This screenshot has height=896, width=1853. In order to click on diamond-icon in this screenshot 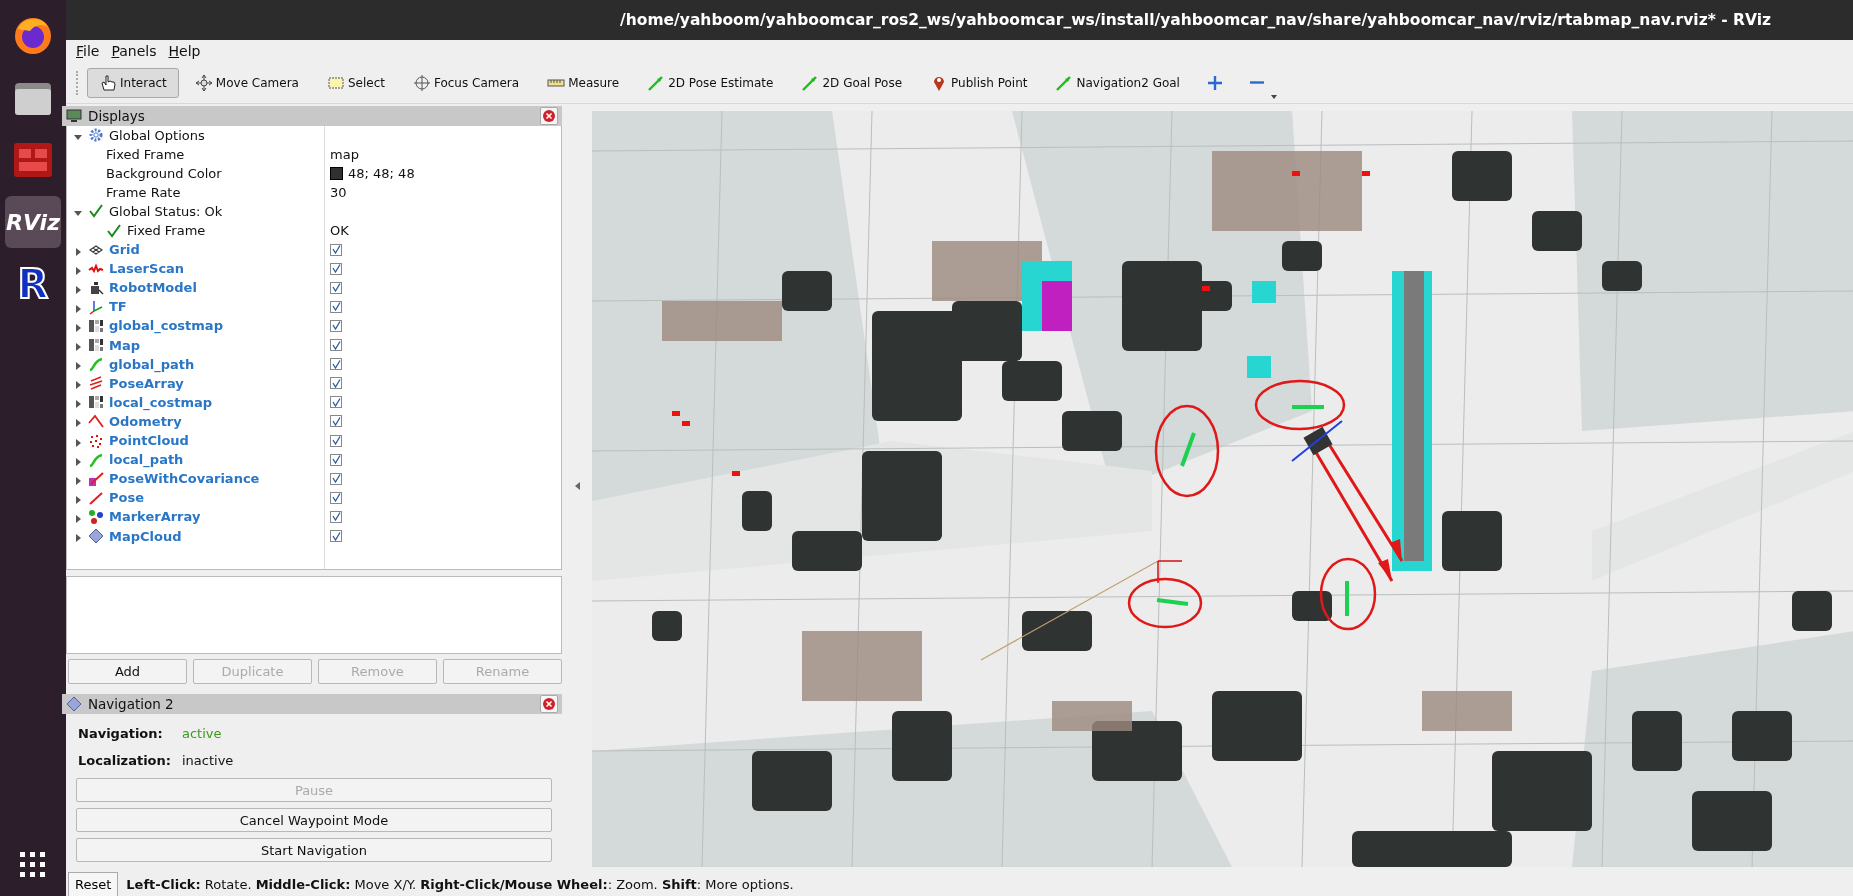, I will do `click(74, 704)`.